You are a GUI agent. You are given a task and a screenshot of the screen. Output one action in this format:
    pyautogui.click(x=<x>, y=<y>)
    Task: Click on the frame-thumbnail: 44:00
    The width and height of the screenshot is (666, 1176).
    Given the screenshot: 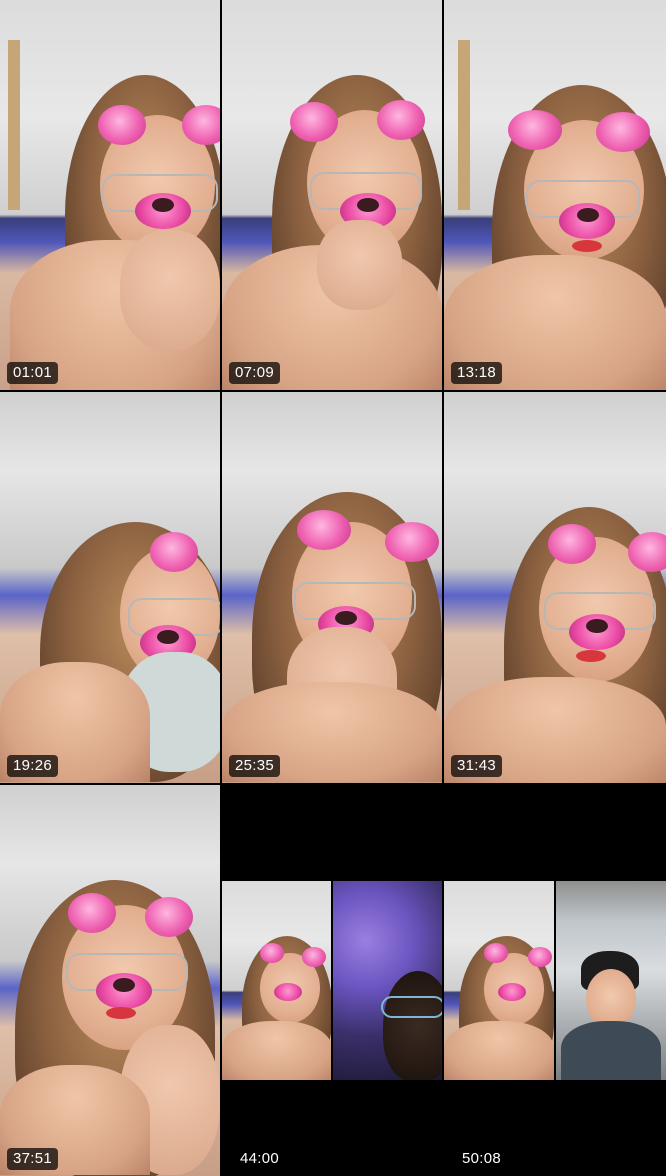 What is the action you would take?
    pyautogui.click(x=332, y=980)
    